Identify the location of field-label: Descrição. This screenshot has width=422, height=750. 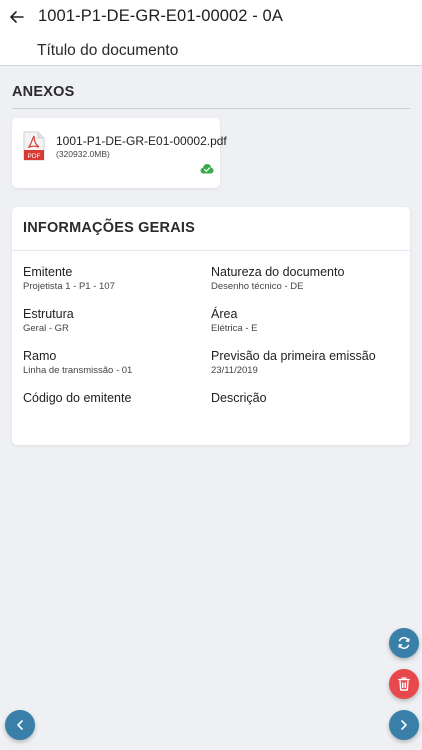
(239, 398).